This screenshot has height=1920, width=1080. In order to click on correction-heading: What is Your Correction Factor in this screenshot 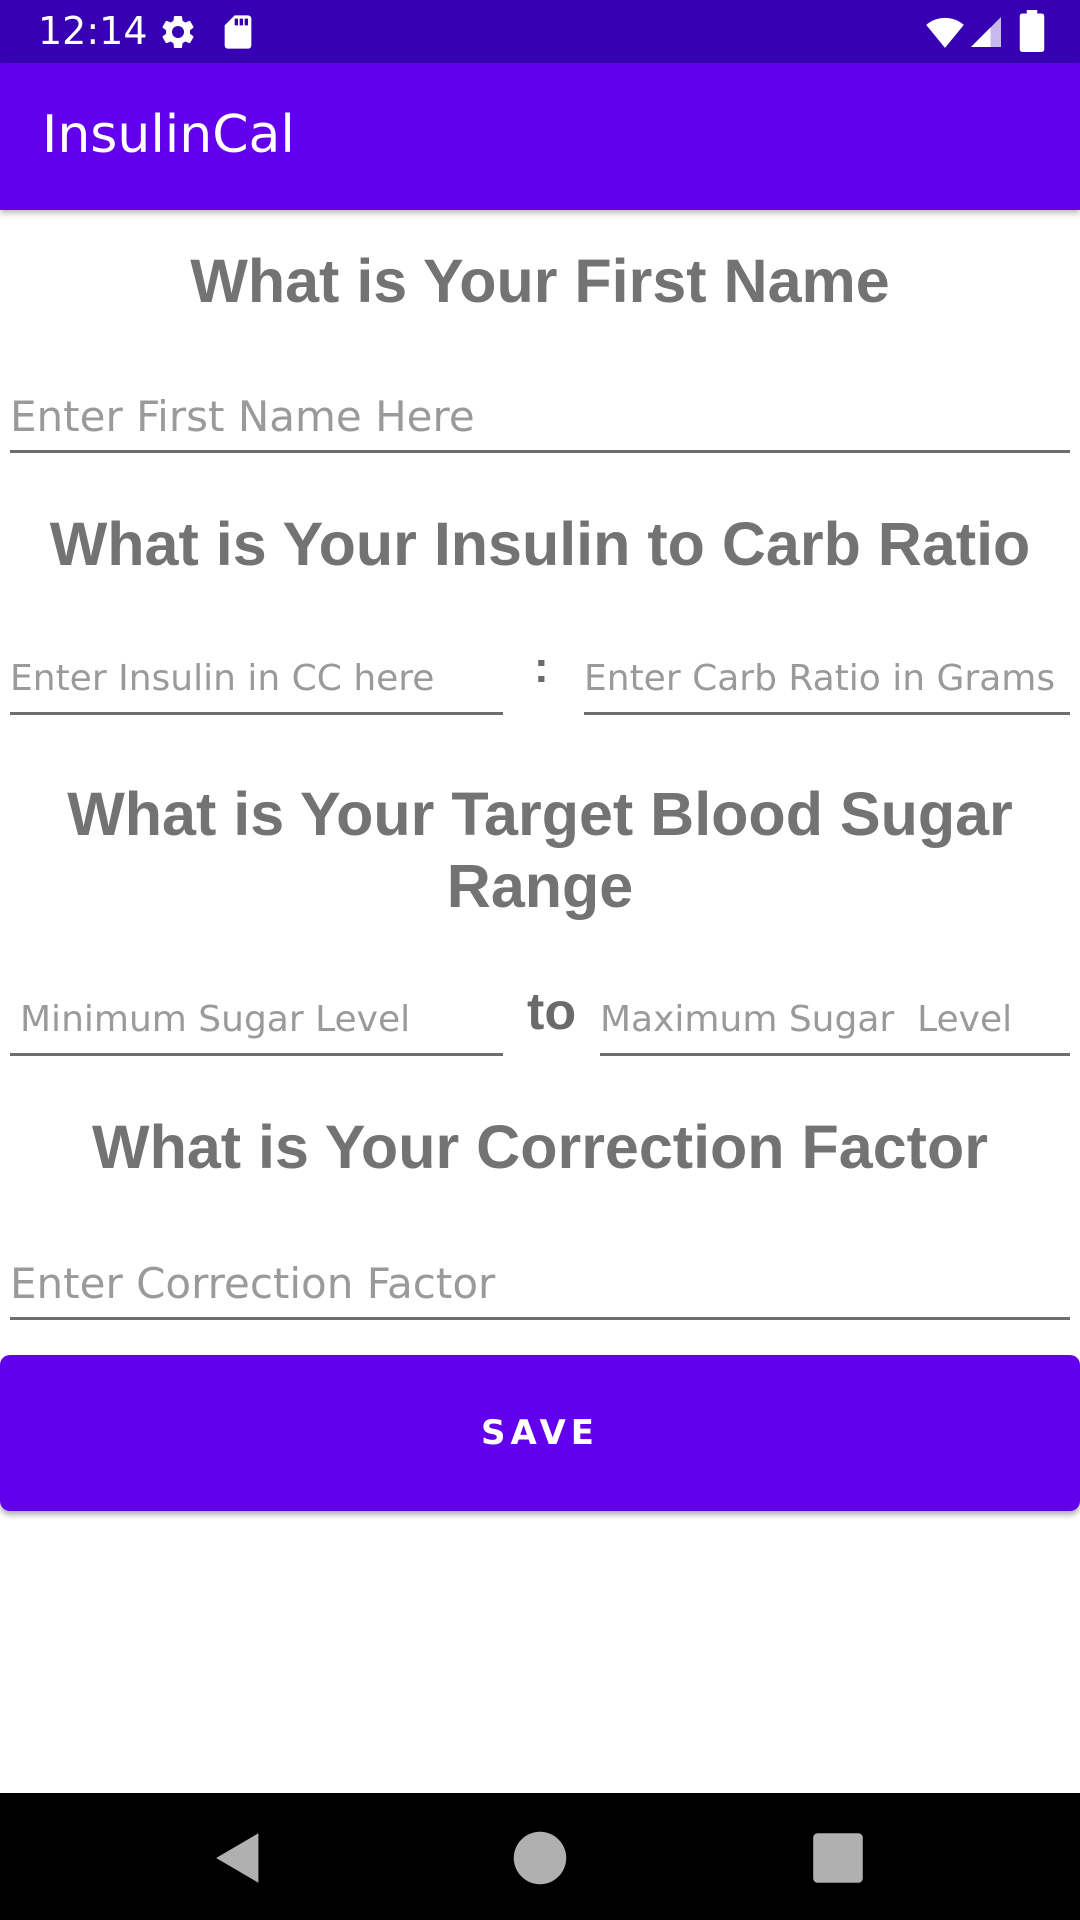, I will do `click(540, 1147)`.